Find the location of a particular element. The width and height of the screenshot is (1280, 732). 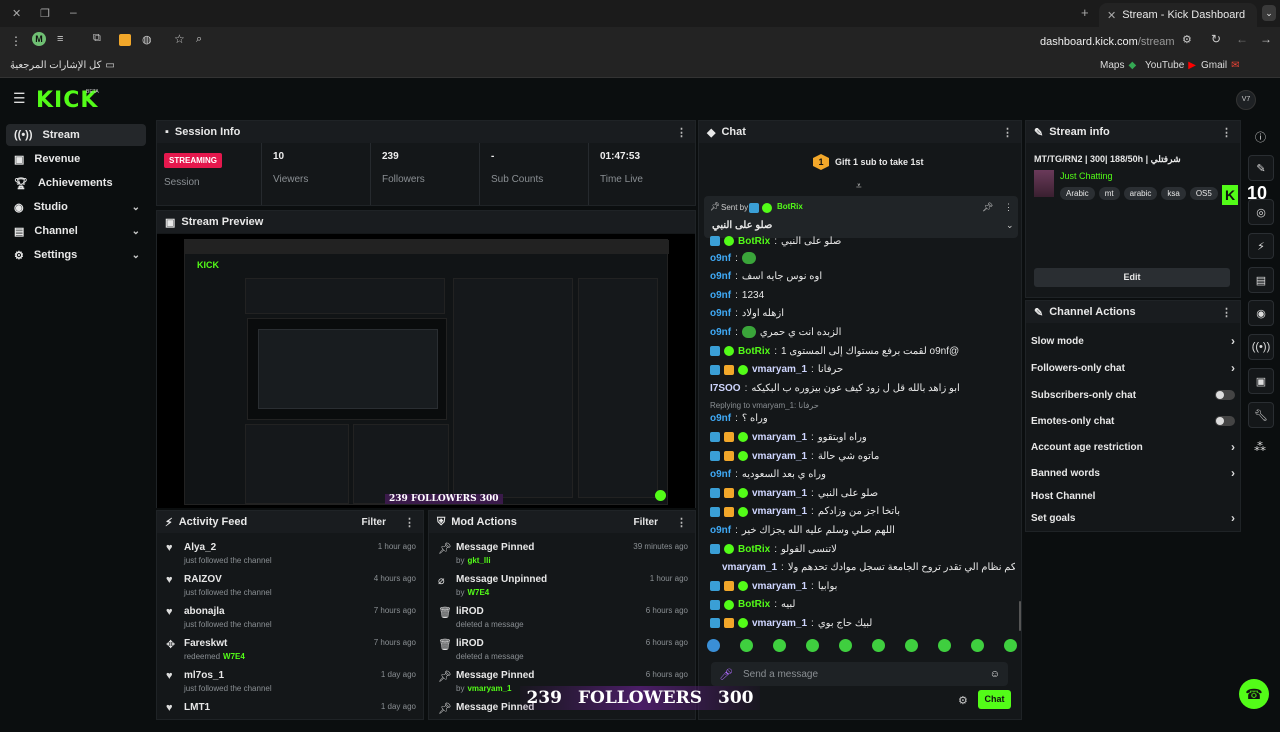

site-settings-icon: ⚙ is located at coordinates (1187, 39).